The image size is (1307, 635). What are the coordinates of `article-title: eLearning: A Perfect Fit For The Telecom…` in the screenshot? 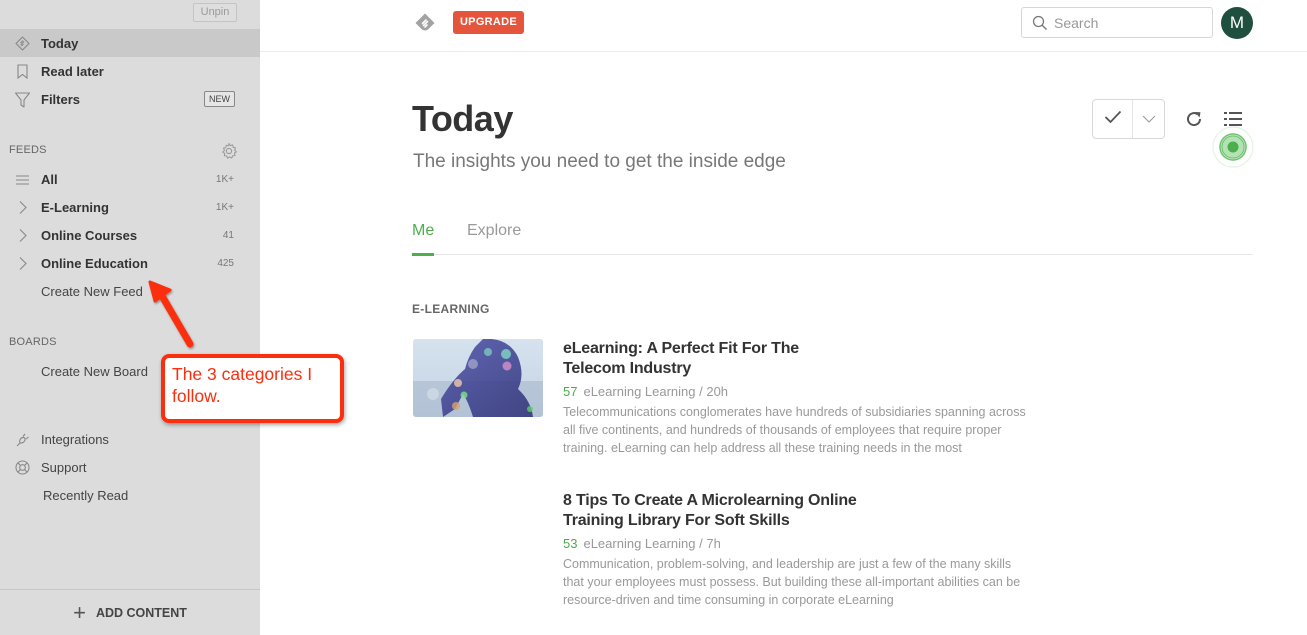 It's located at (713, 359).